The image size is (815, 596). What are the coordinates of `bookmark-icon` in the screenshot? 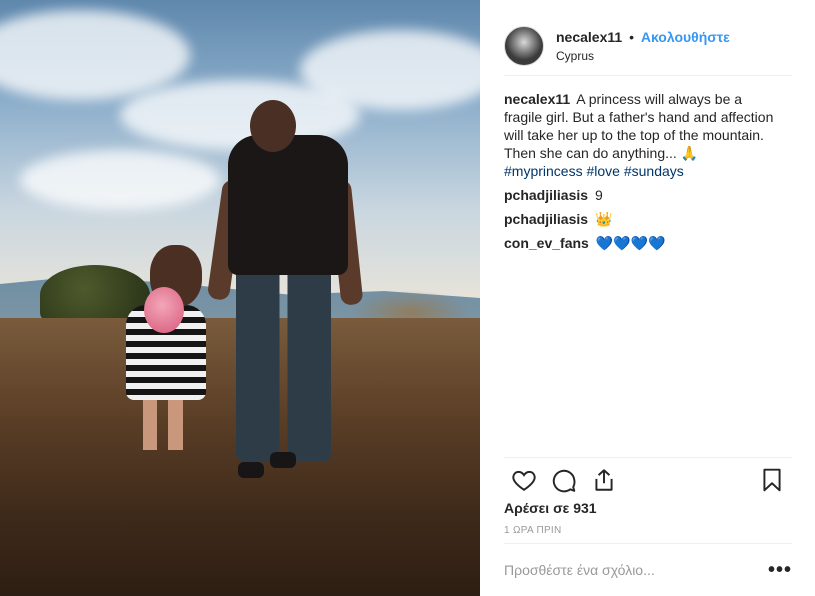 It's located at (772, 479).